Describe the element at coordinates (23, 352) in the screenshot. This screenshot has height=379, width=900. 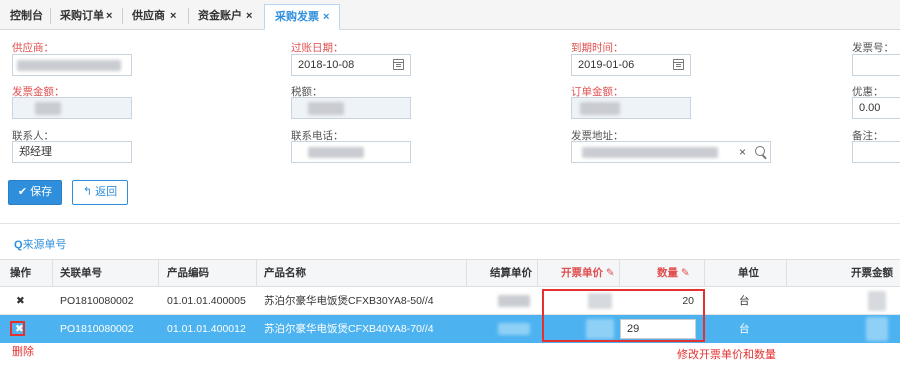
I see `delete-annotation: 删除` at that location.